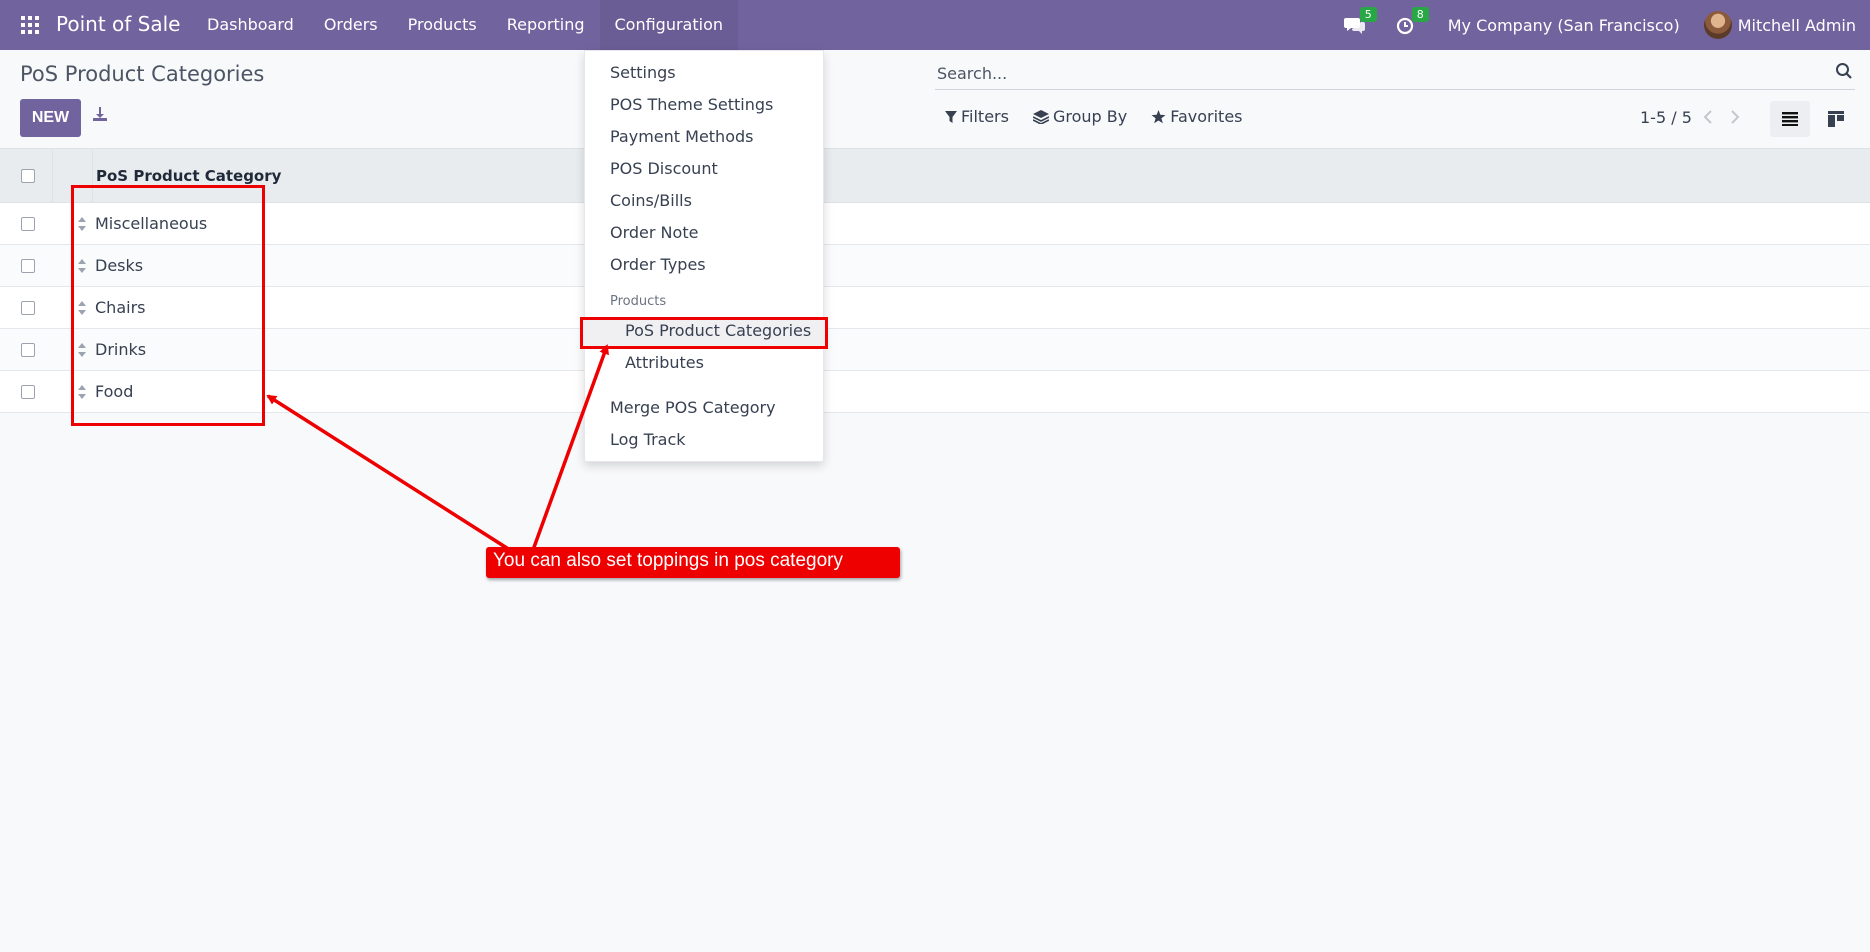 The height and width of the screenshot is (952, 1870). What do you see at coordinates (1367, 73) in the screenshot?
I see `search-input` at bounding box center [1367, 73].